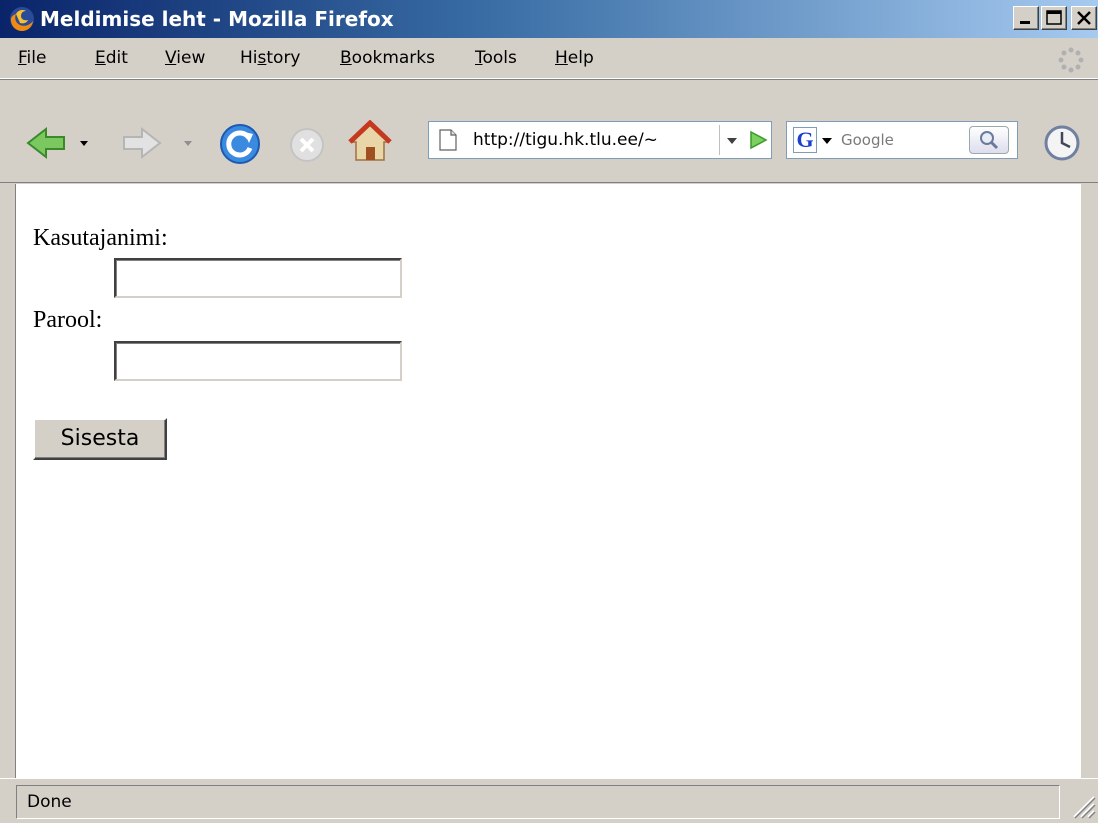  What do you see at coordinates (188, 143) in the screenshot?
I see `forward-dropdown-icon` at bounding box center [188, 143].